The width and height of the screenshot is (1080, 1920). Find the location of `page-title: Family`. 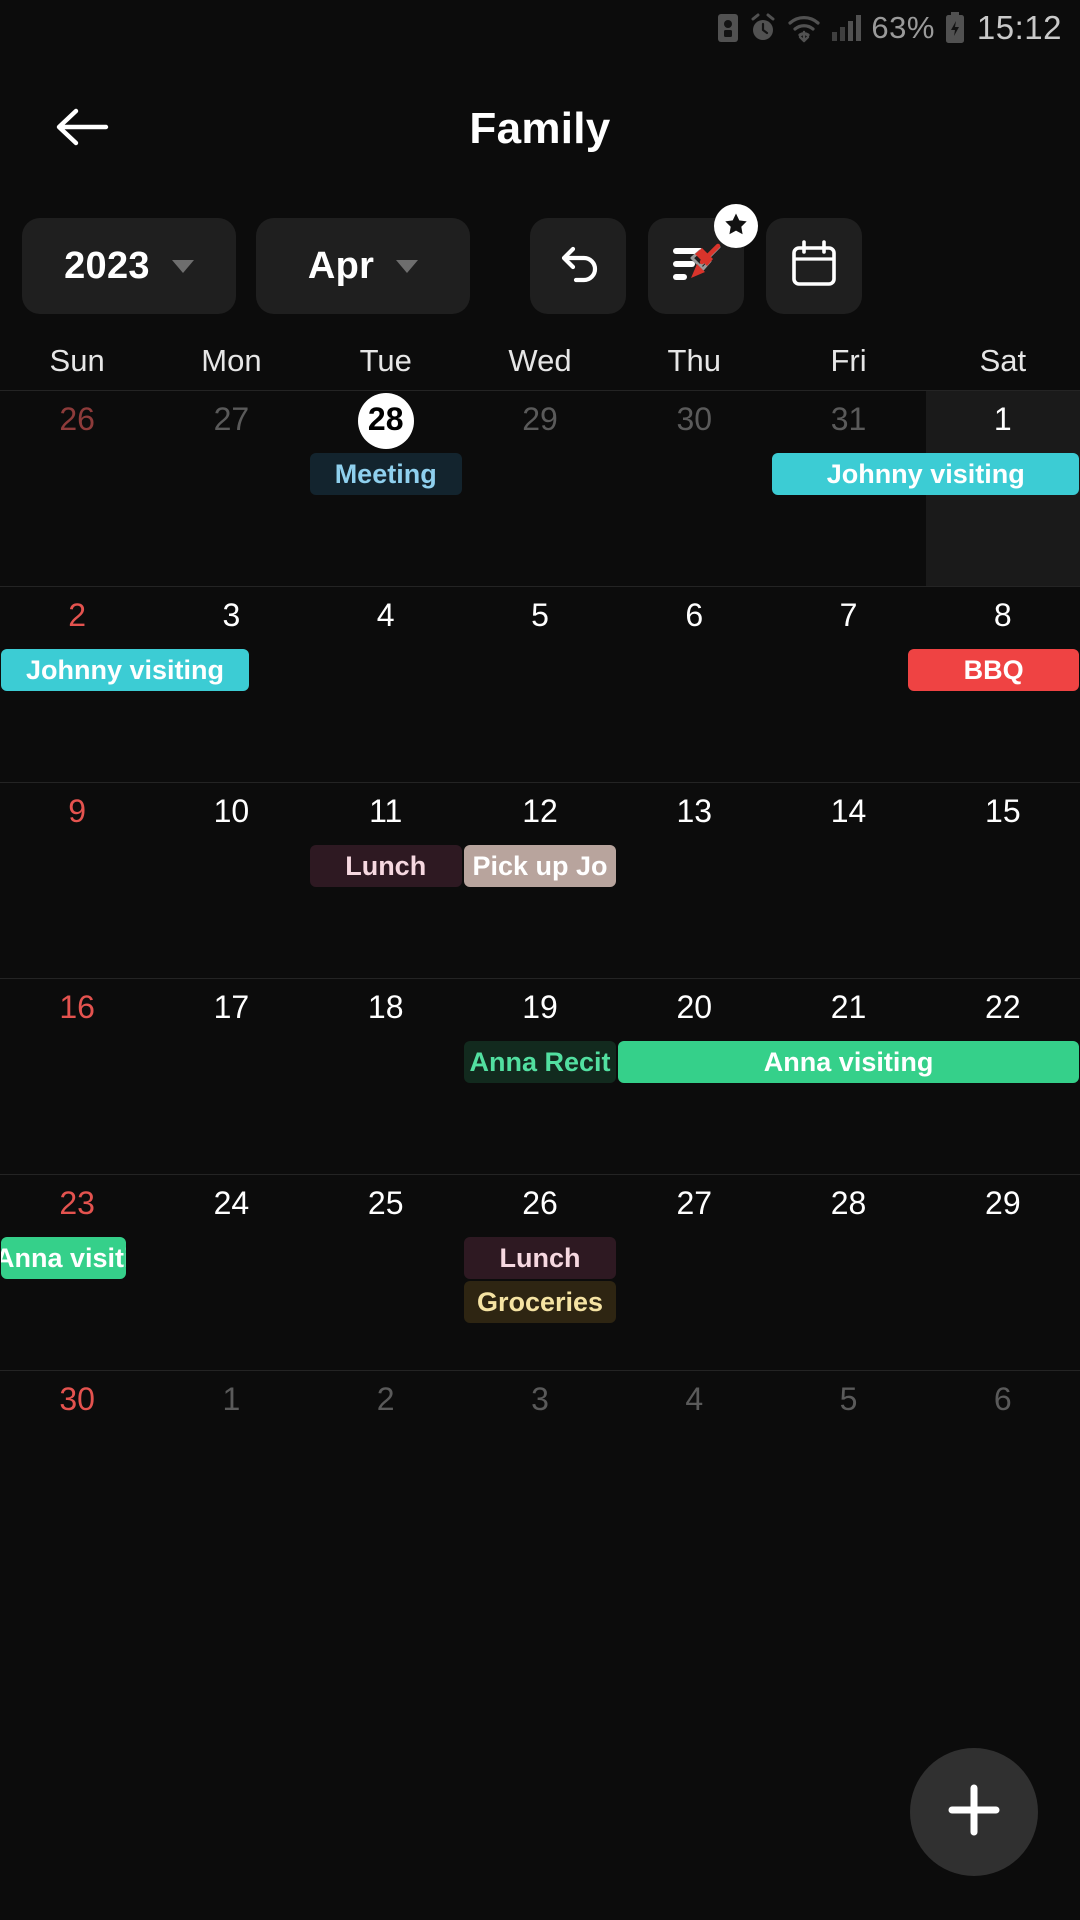

page-title: Family is located at coordinates (540, 128).